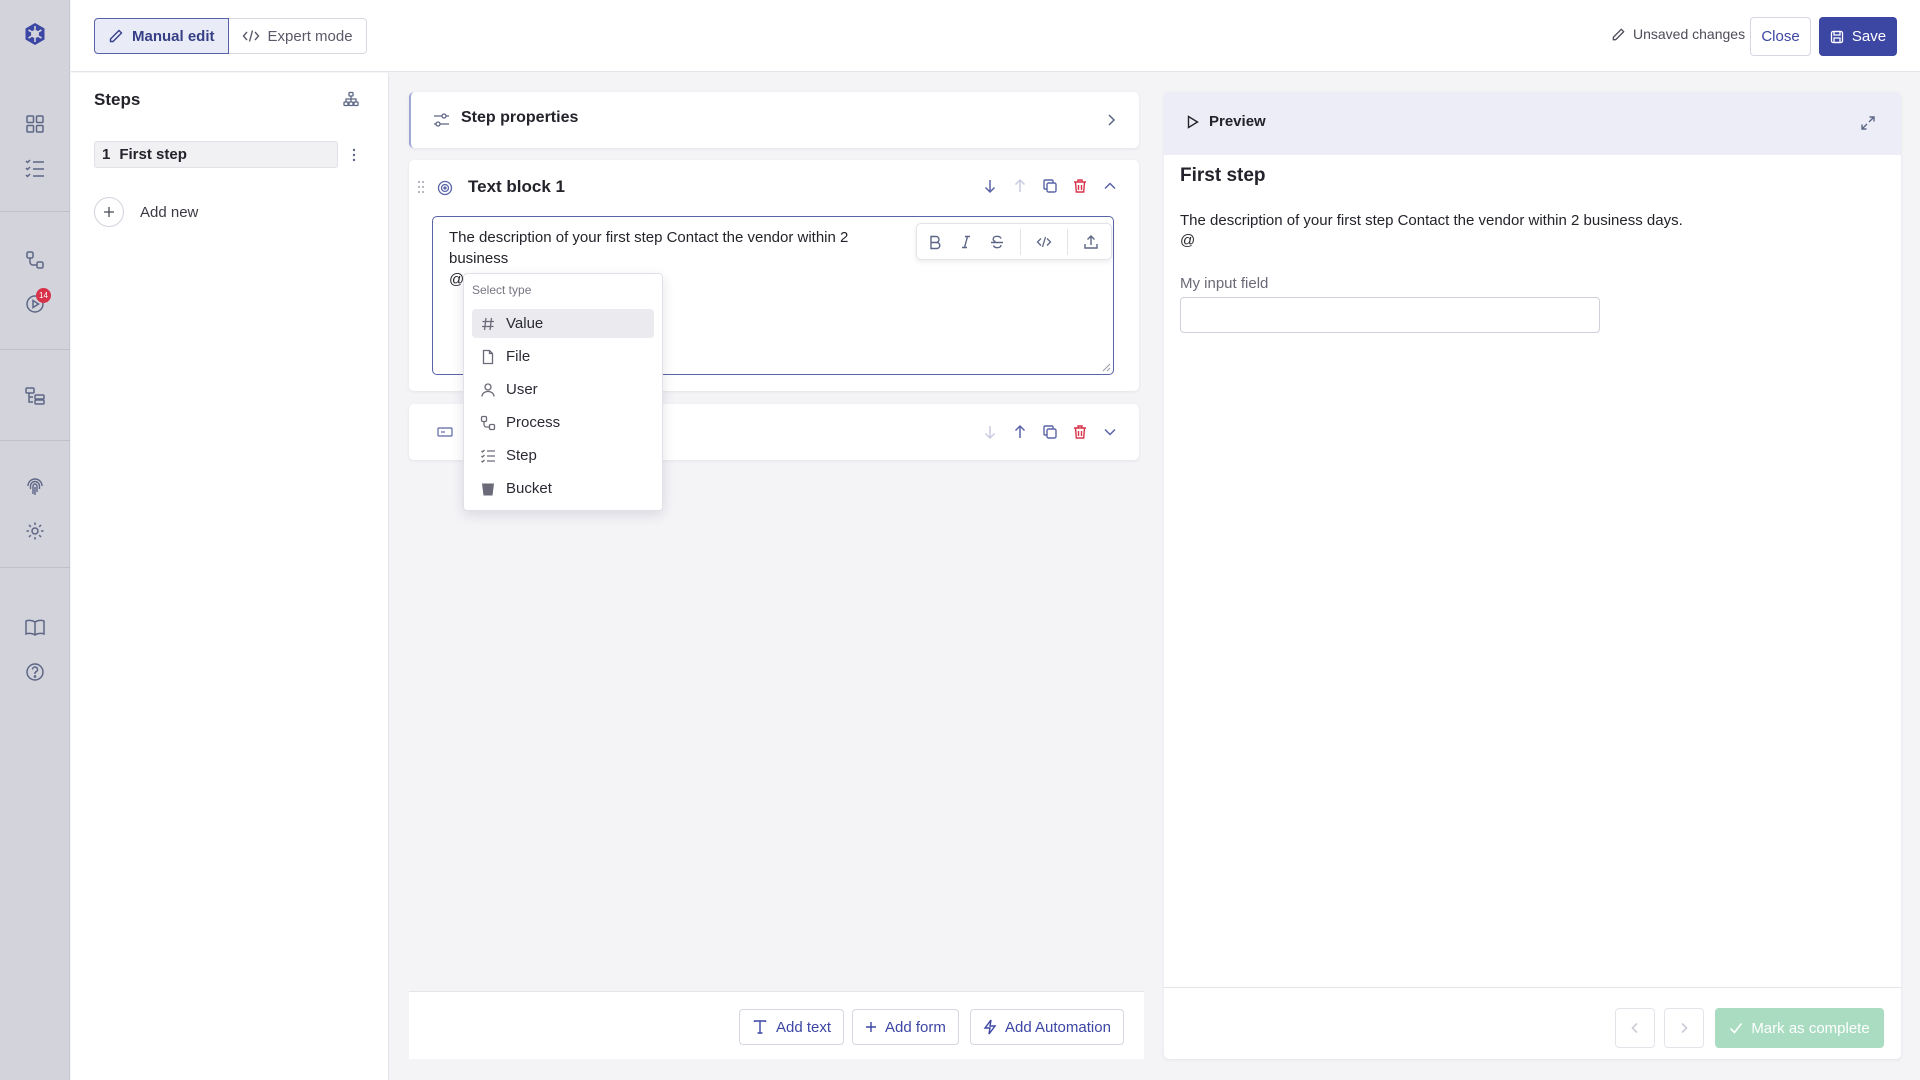 This screenshot has width=1920, height=1080. Describe the element at coordinates (1193, 121) in the screenshot. I see `play-icon` at that location.